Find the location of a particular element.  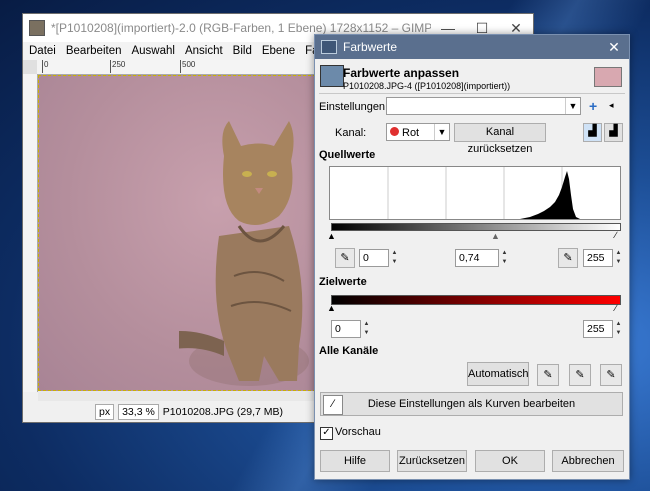

levels-header-icon is located at coordinates (332, 76).